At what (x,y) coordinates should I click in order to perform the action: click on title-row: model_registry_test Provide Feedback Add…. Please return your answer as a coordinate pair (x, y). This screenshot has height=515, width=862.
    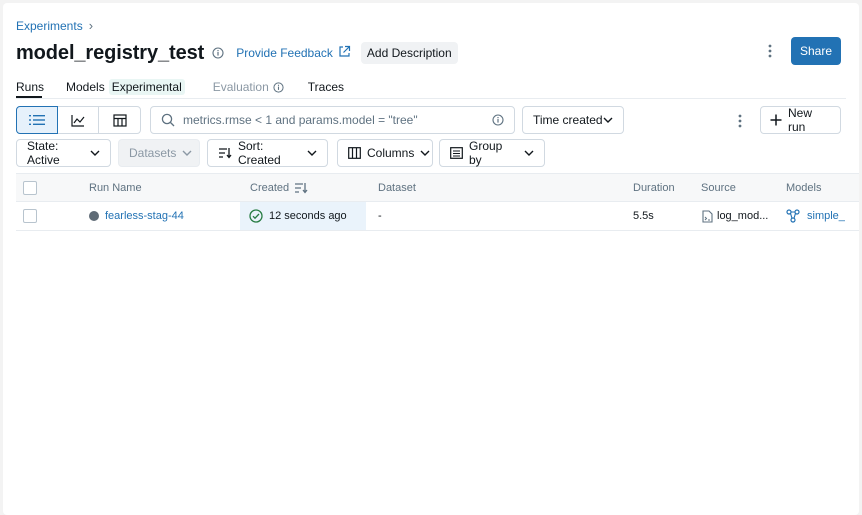
    Looking at the image, I should click on (237, 53).